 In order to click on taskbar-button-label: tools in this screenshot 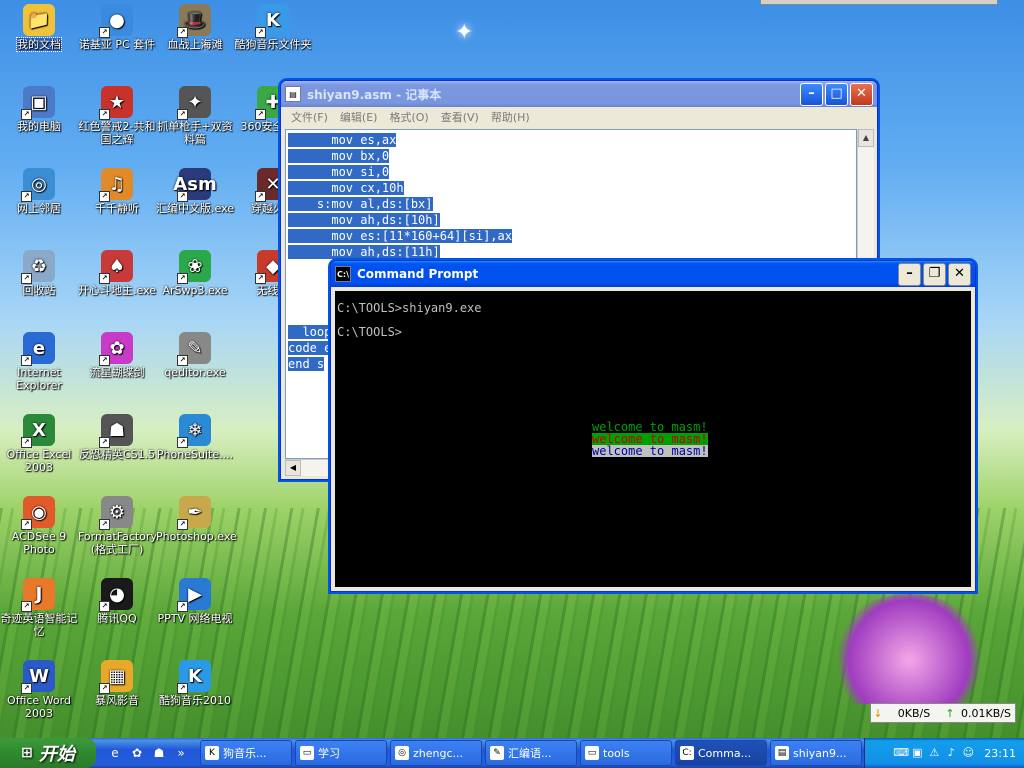, I will do `click(616, 753)`.